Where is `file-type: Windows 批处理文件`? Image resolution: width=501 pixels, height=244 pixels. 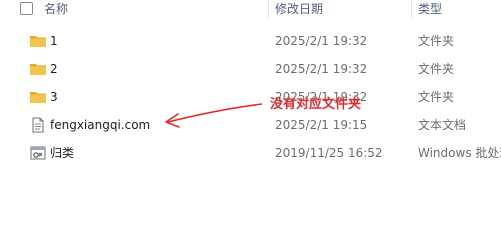
file-type: Windows 批处理文件 is located at coordinates (459, 153).